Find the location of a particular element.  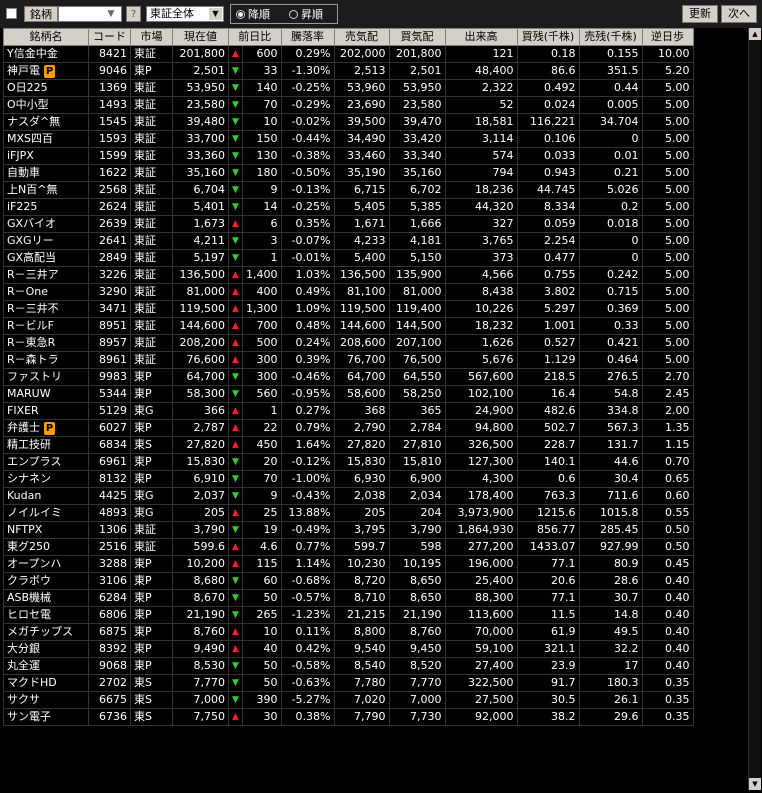

cell-gyakuhibu: 2.45 is located at coordinates (667, 394).